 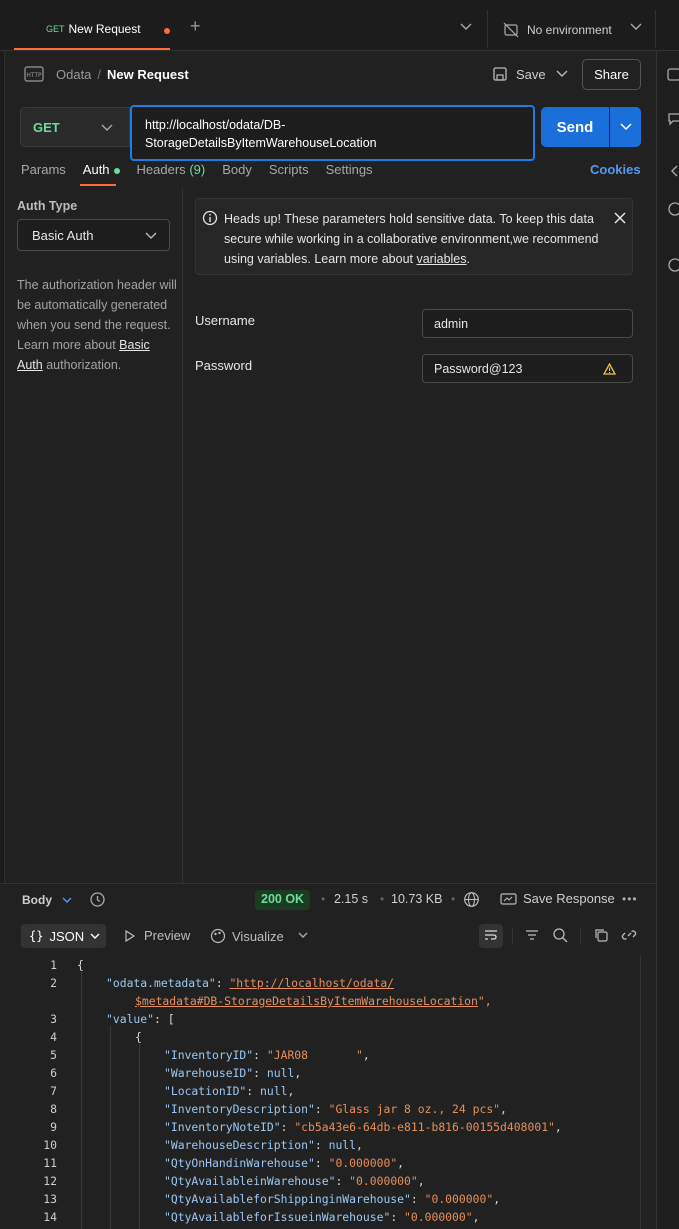 What do you see at coordinates (95, 936) in the screenshot?
I see `format-chevron-down-icon` at bounding box center [95, 936].